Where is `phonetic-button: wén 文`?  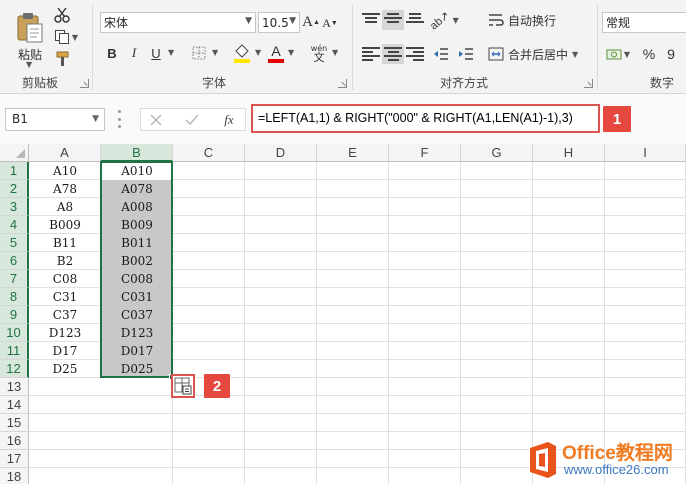
phonetic-button: wén 文 is located at coordinates (319, 53).